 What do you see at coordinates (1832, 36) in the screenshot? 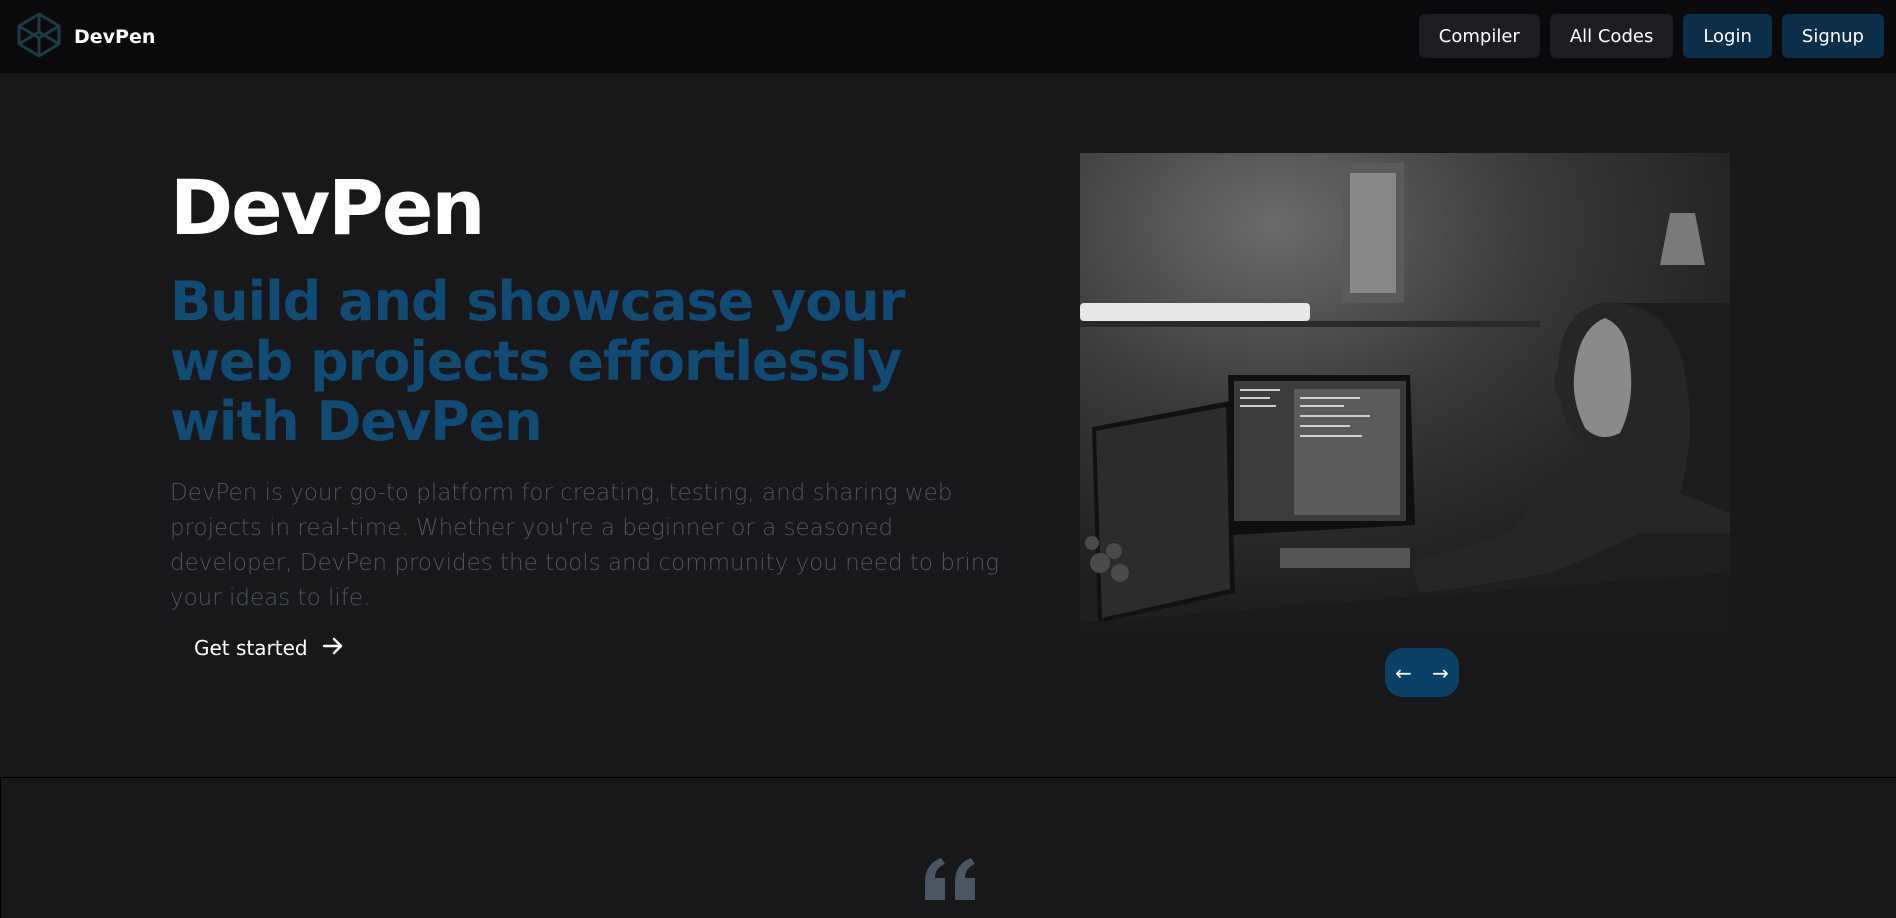
I see `signup-button: Signup` at bounding box center [1832, 36].